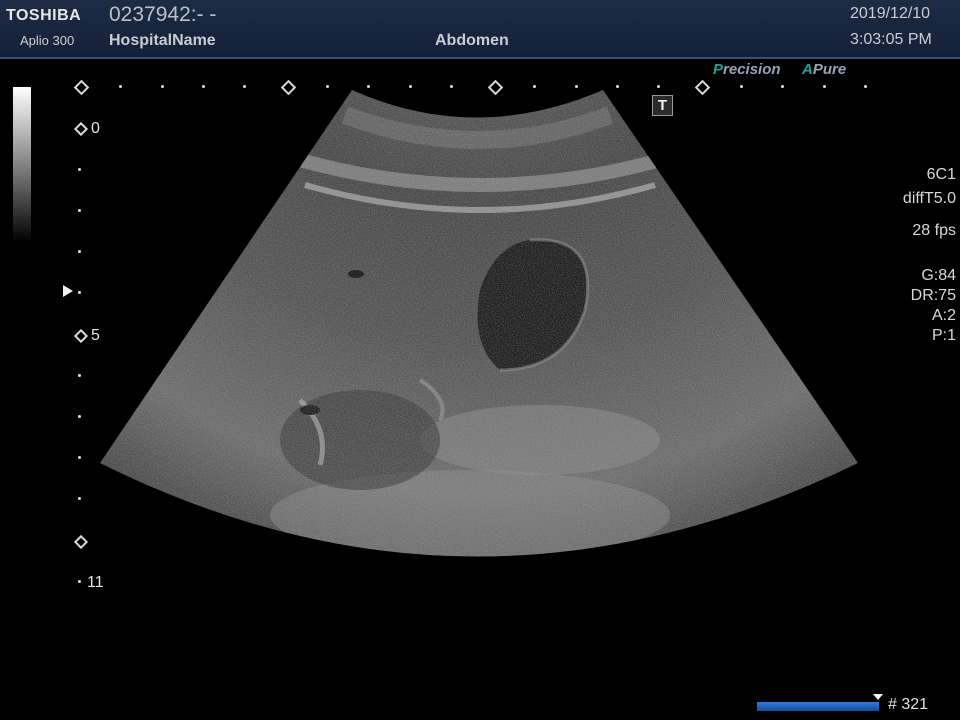 This screenshot has height=720, width=960. Describe the element at coordinates (752, 69) in the screenshot. I see `precision-rest: recision` at that location.